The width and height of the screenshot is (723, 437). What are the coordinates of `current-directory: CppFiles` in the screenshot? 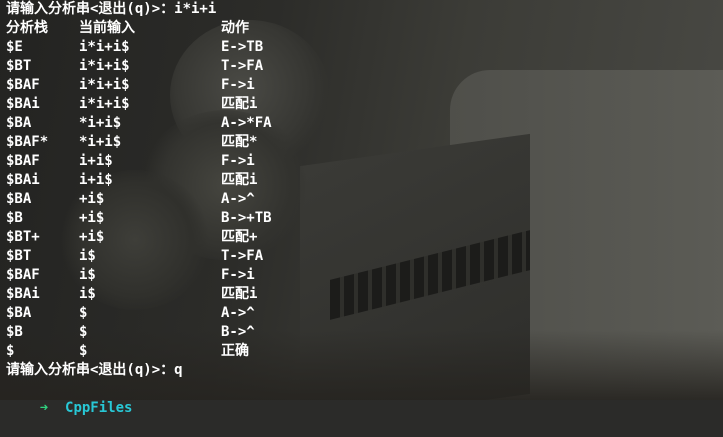 It's located at (99, 408).